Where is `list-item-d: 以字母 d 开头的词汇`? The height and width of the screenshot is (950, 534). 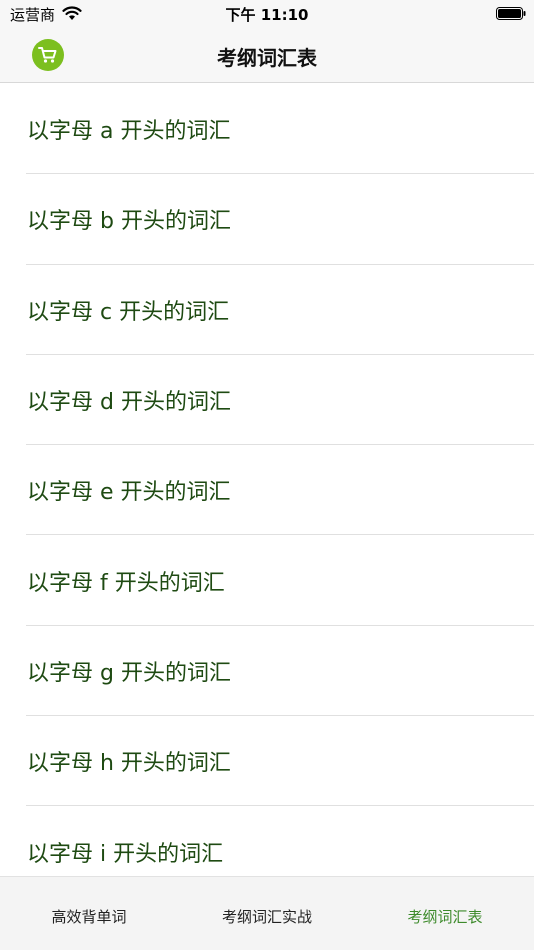
list-item-d: 以字母 d 开头的词汇 is located at coordinates (267, 400).